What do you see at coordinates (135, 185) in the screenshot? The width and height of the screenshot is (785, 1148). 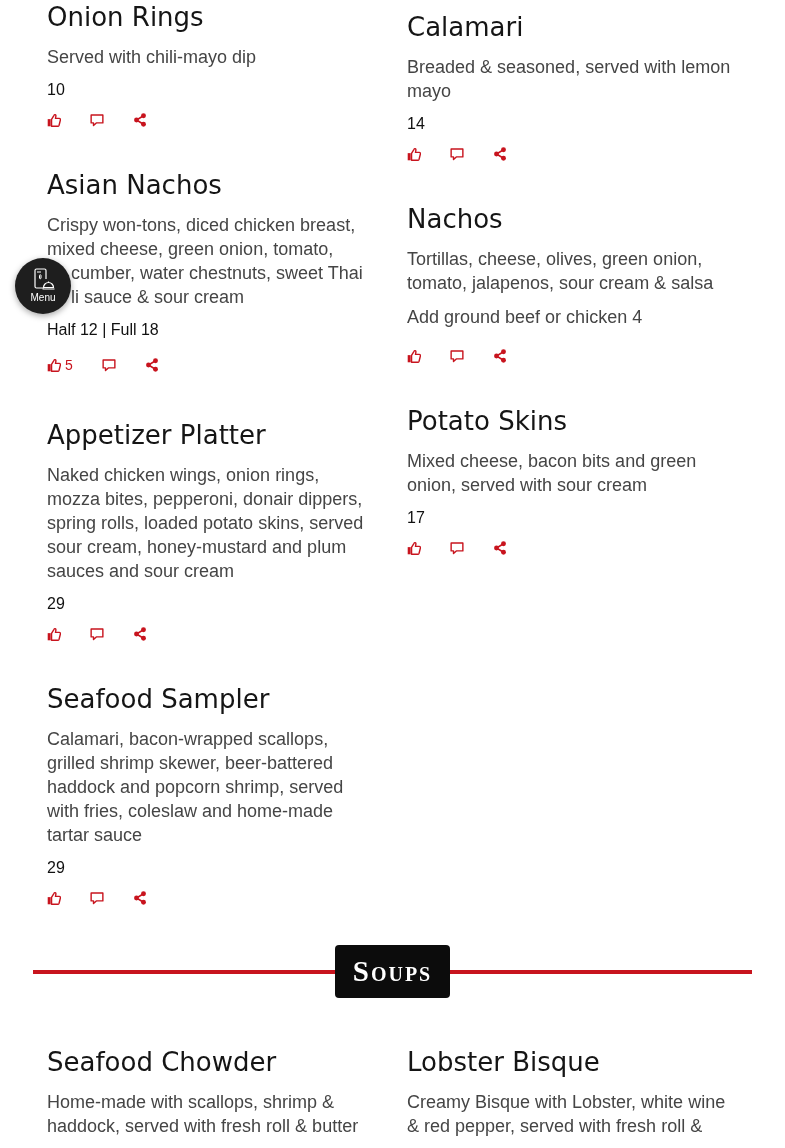 I see `dish-title: Asian Nachos` at bounding box center [135, 185].